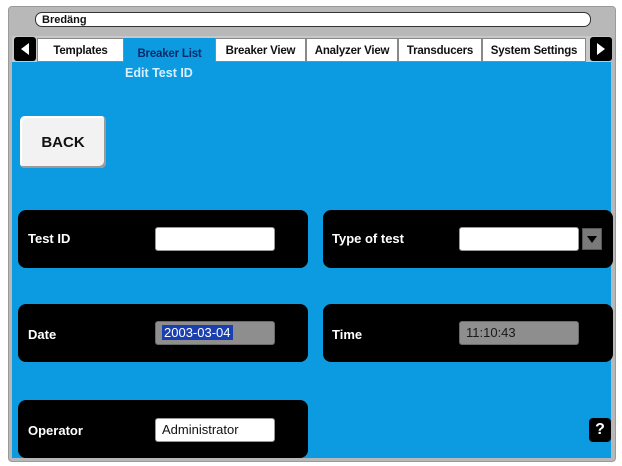 This screenshot has height=466, width=622. What do you see at coordinates (347, 334) in the screenshot?
I see `time-label: Time` at bounding box center [347, 334].